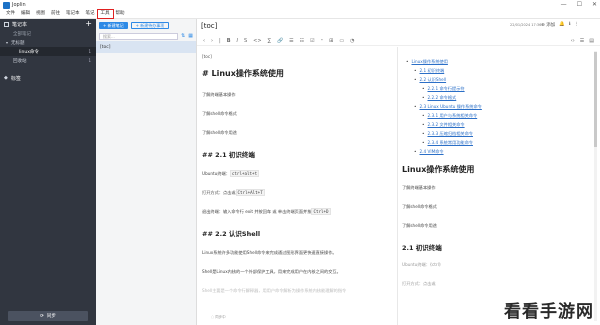 The height and width of the screenshot is (325, 600). I want to click on maximize-icon: ☐, so click(579, 4).